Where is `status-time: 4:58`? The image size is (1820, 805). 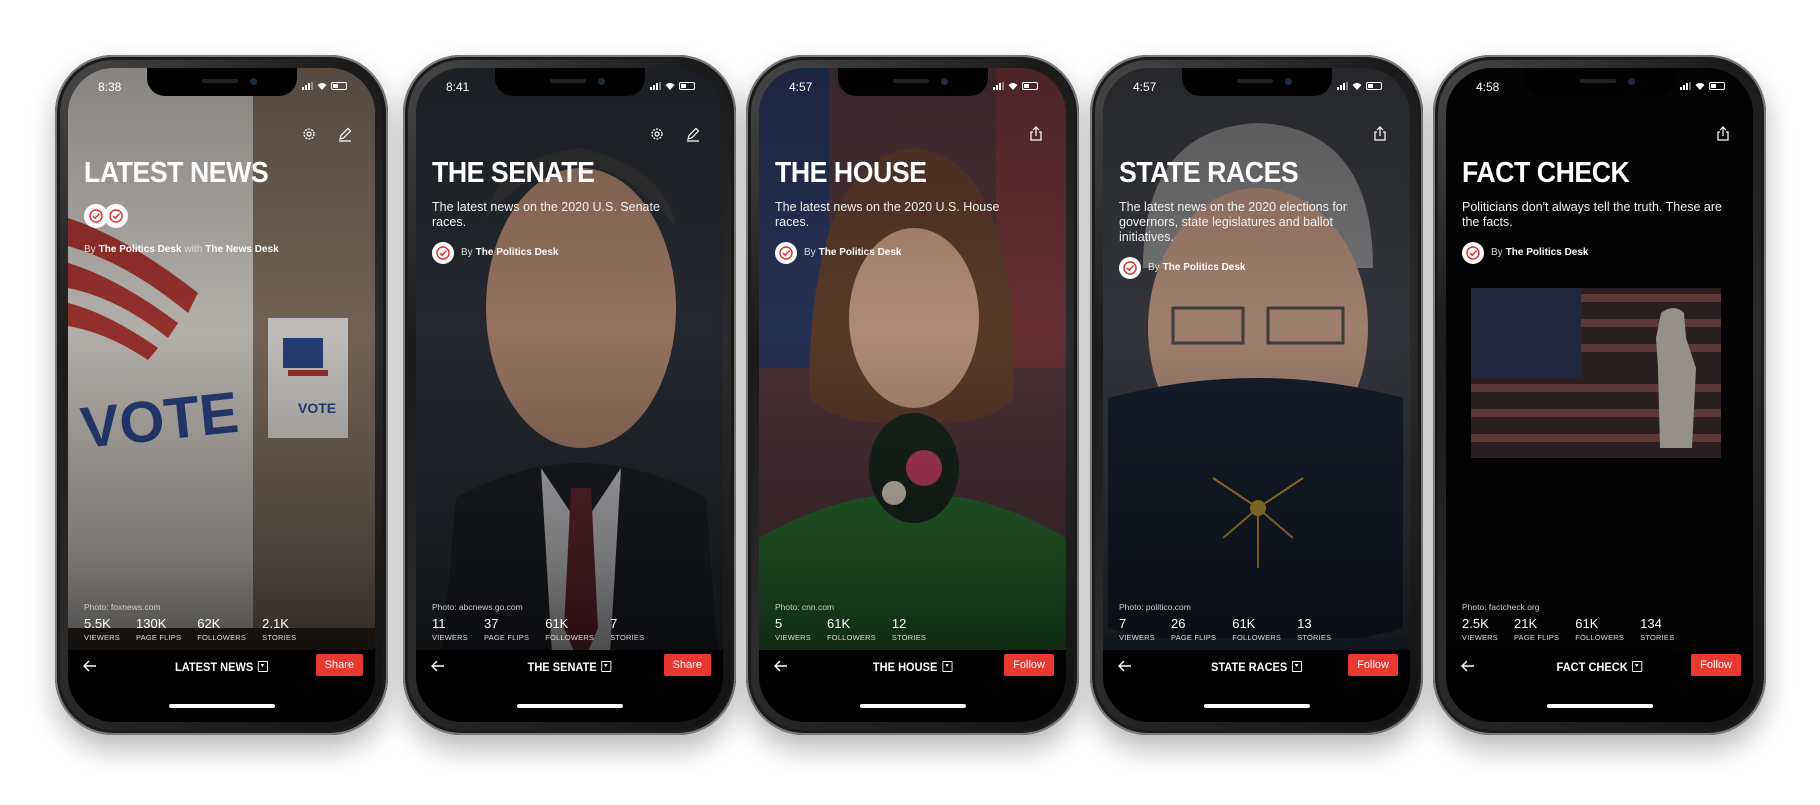 status-time: 4:58 is located at coordinates (1488, 87).